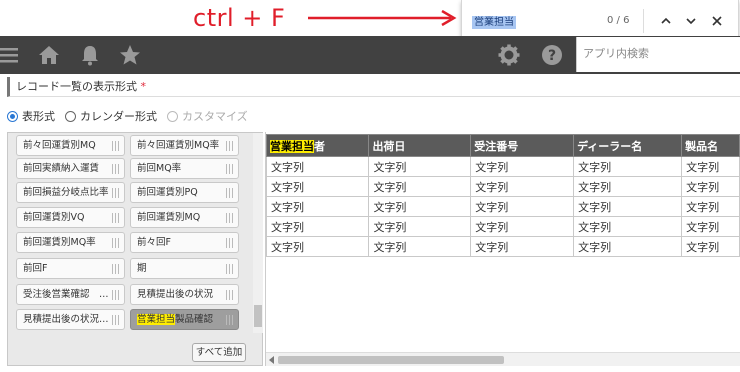 This screenshot has width=740, height=372. What do you see at coordinates (184, 242) in the screenshot?
I see `field-chip: 前々回F` at bounding box center [184, 242].